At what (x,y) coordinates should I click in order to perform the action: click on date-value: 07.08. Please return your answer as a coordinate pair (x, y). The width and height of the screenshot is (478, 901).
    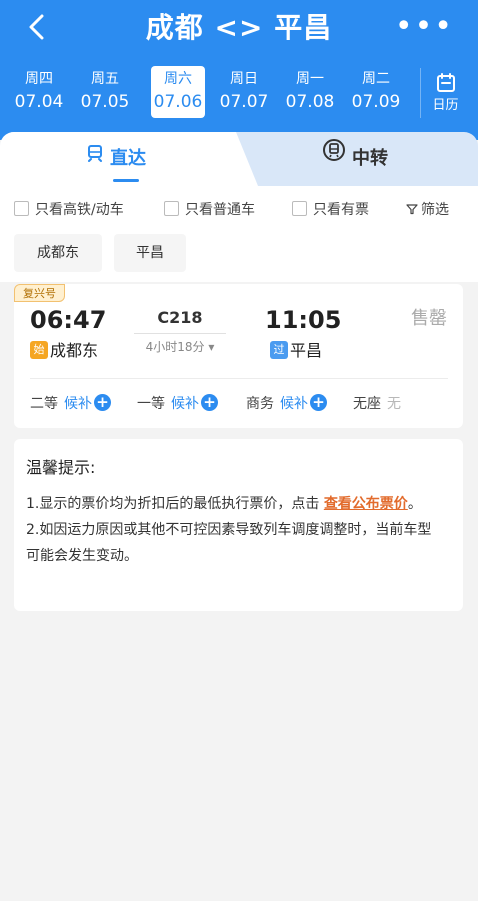
    Looking at the image, I should click on (310, 102).